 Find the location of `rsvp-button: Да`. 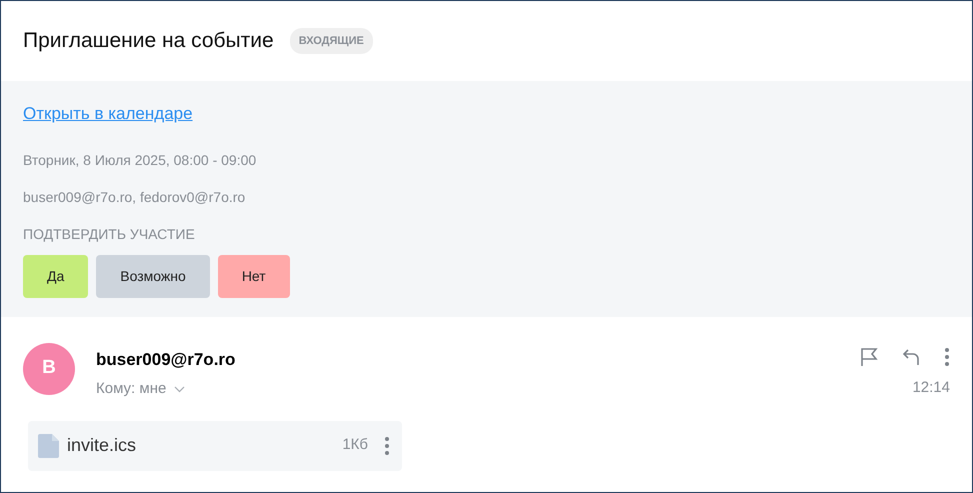

rsvp-button: Да is located at coordinates (55, 276).